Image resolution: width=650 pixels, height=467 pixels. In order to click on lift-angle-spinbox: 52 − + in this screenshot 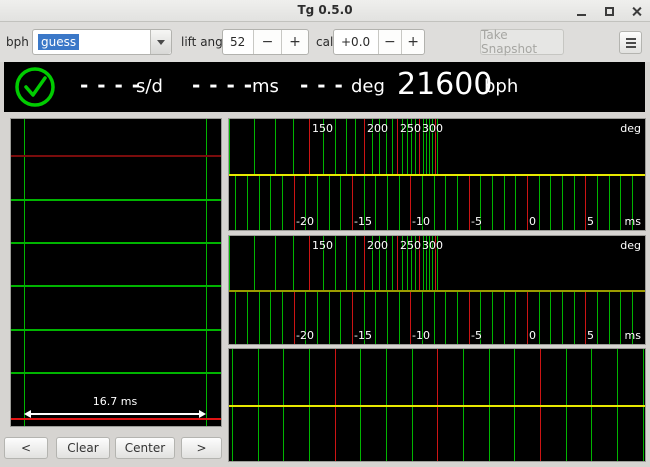, I will do `click(265, 42)`.